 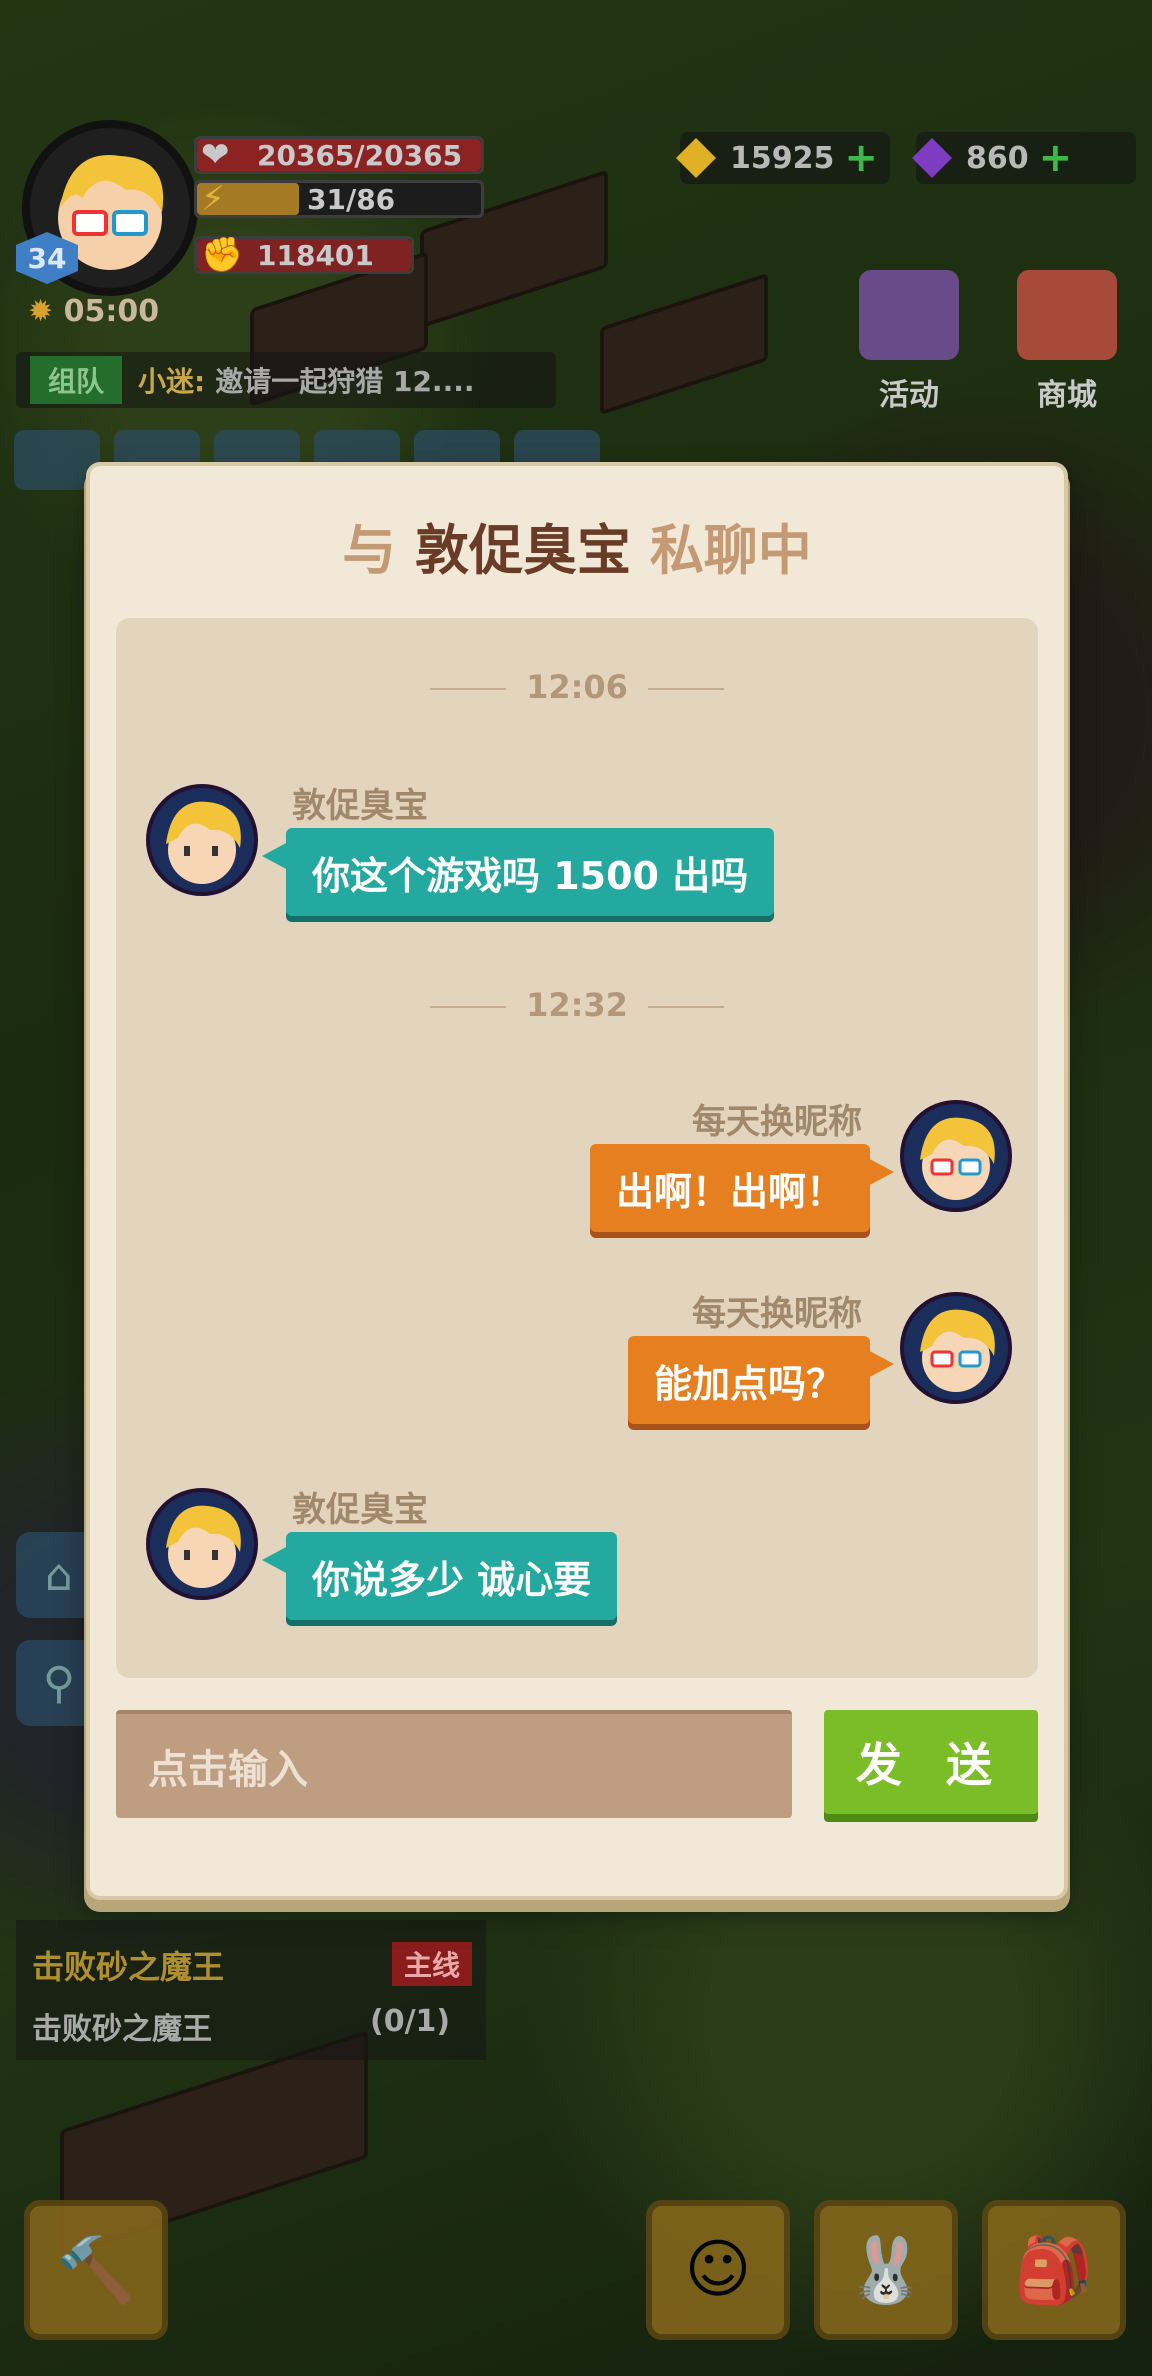 I want to click on gem-amount: 860, so click(x=997, y=158).